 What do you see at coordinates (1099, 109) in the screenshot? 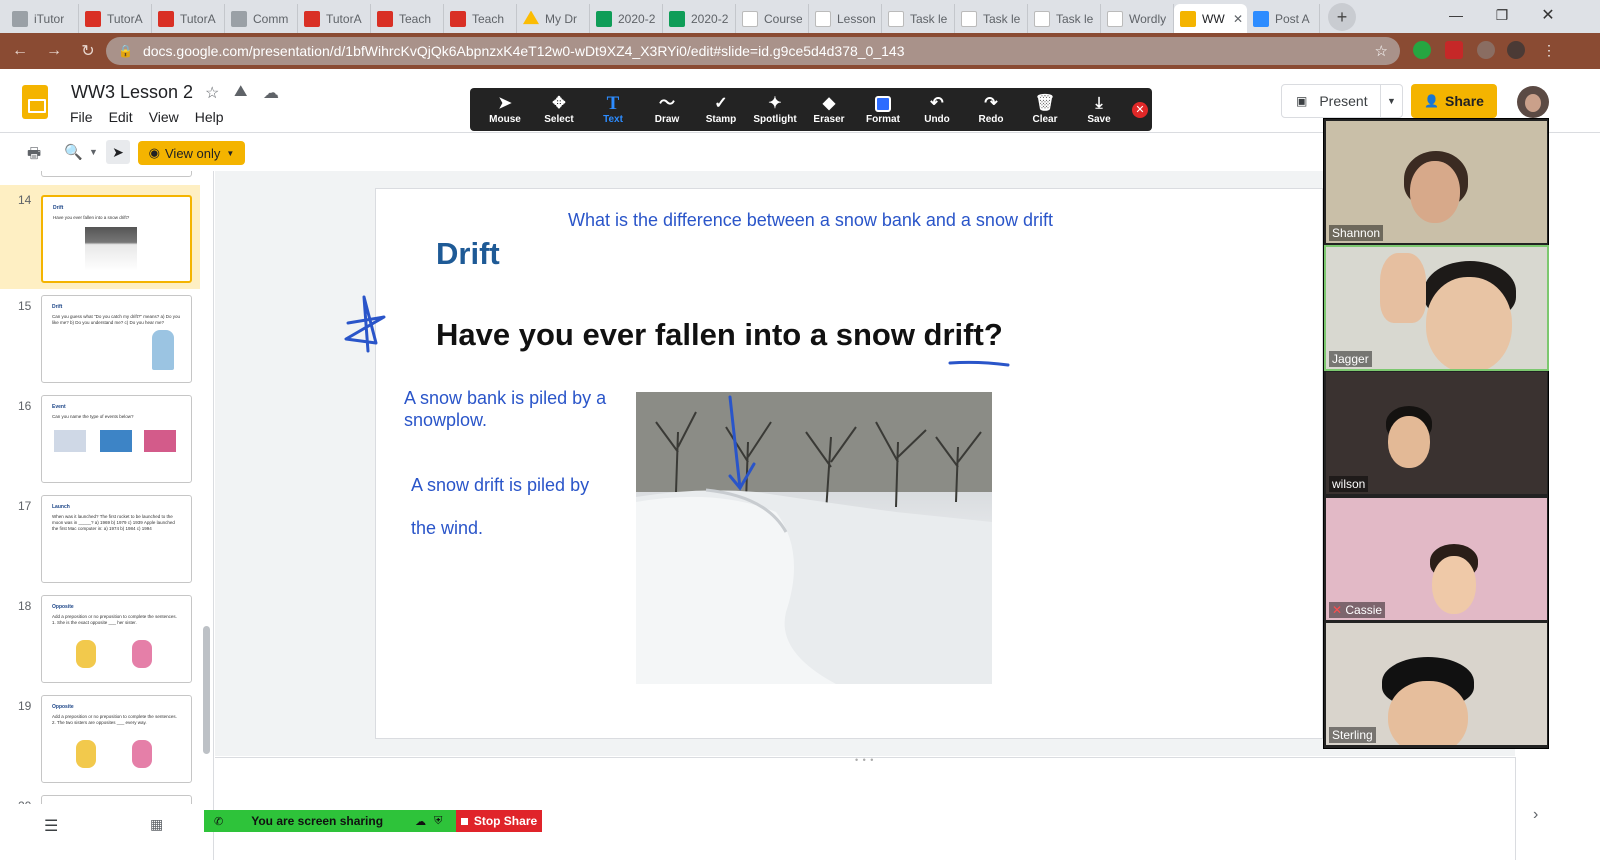
I see `annotation-tool-save: ⤓ Save` at bounding box center [1099, 109].